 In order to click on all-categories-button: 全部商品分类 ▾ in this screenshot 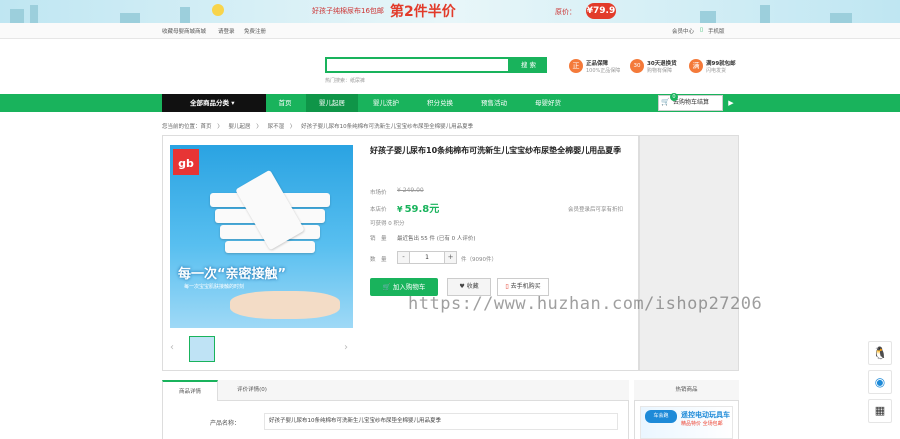, I will do `click(214, 103)`.